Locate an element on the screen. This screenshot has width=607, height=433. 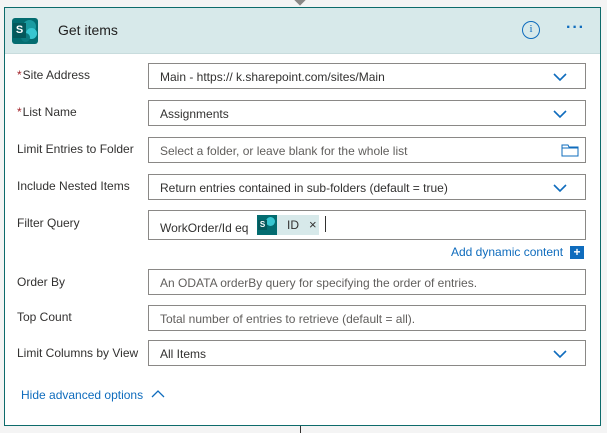
nested-items-label: Include Nested Items is located at coordinates (73, 186).